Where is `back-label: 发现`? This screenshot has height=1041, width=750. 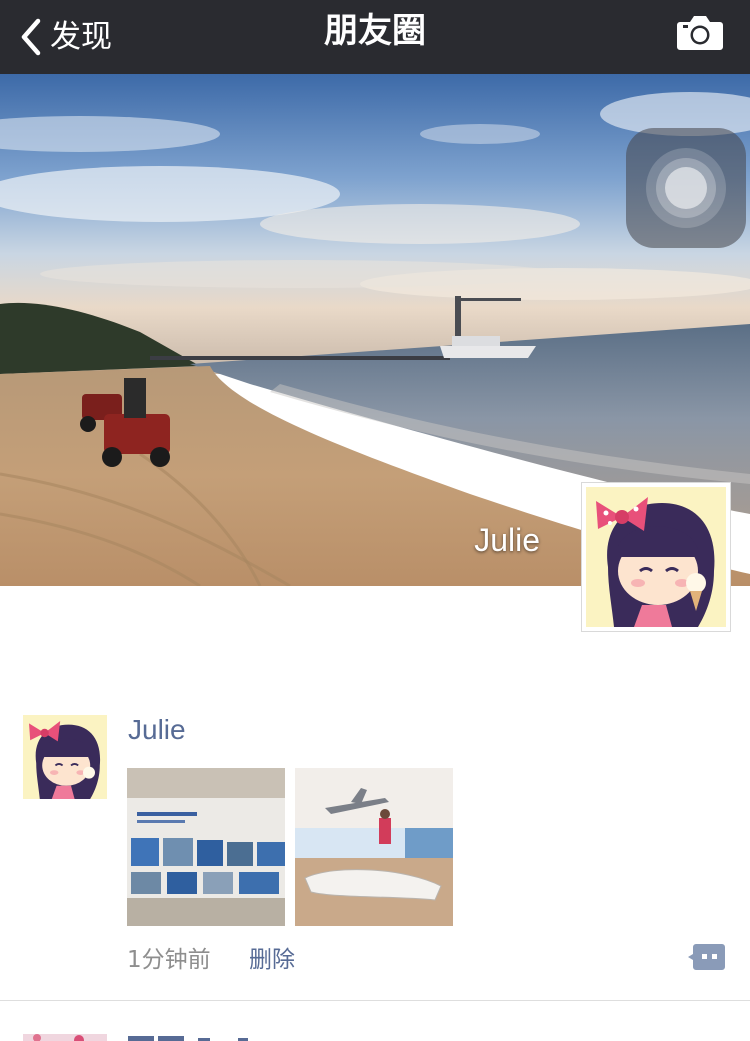
back-label: 发现 is located at coordinates (81, 37).